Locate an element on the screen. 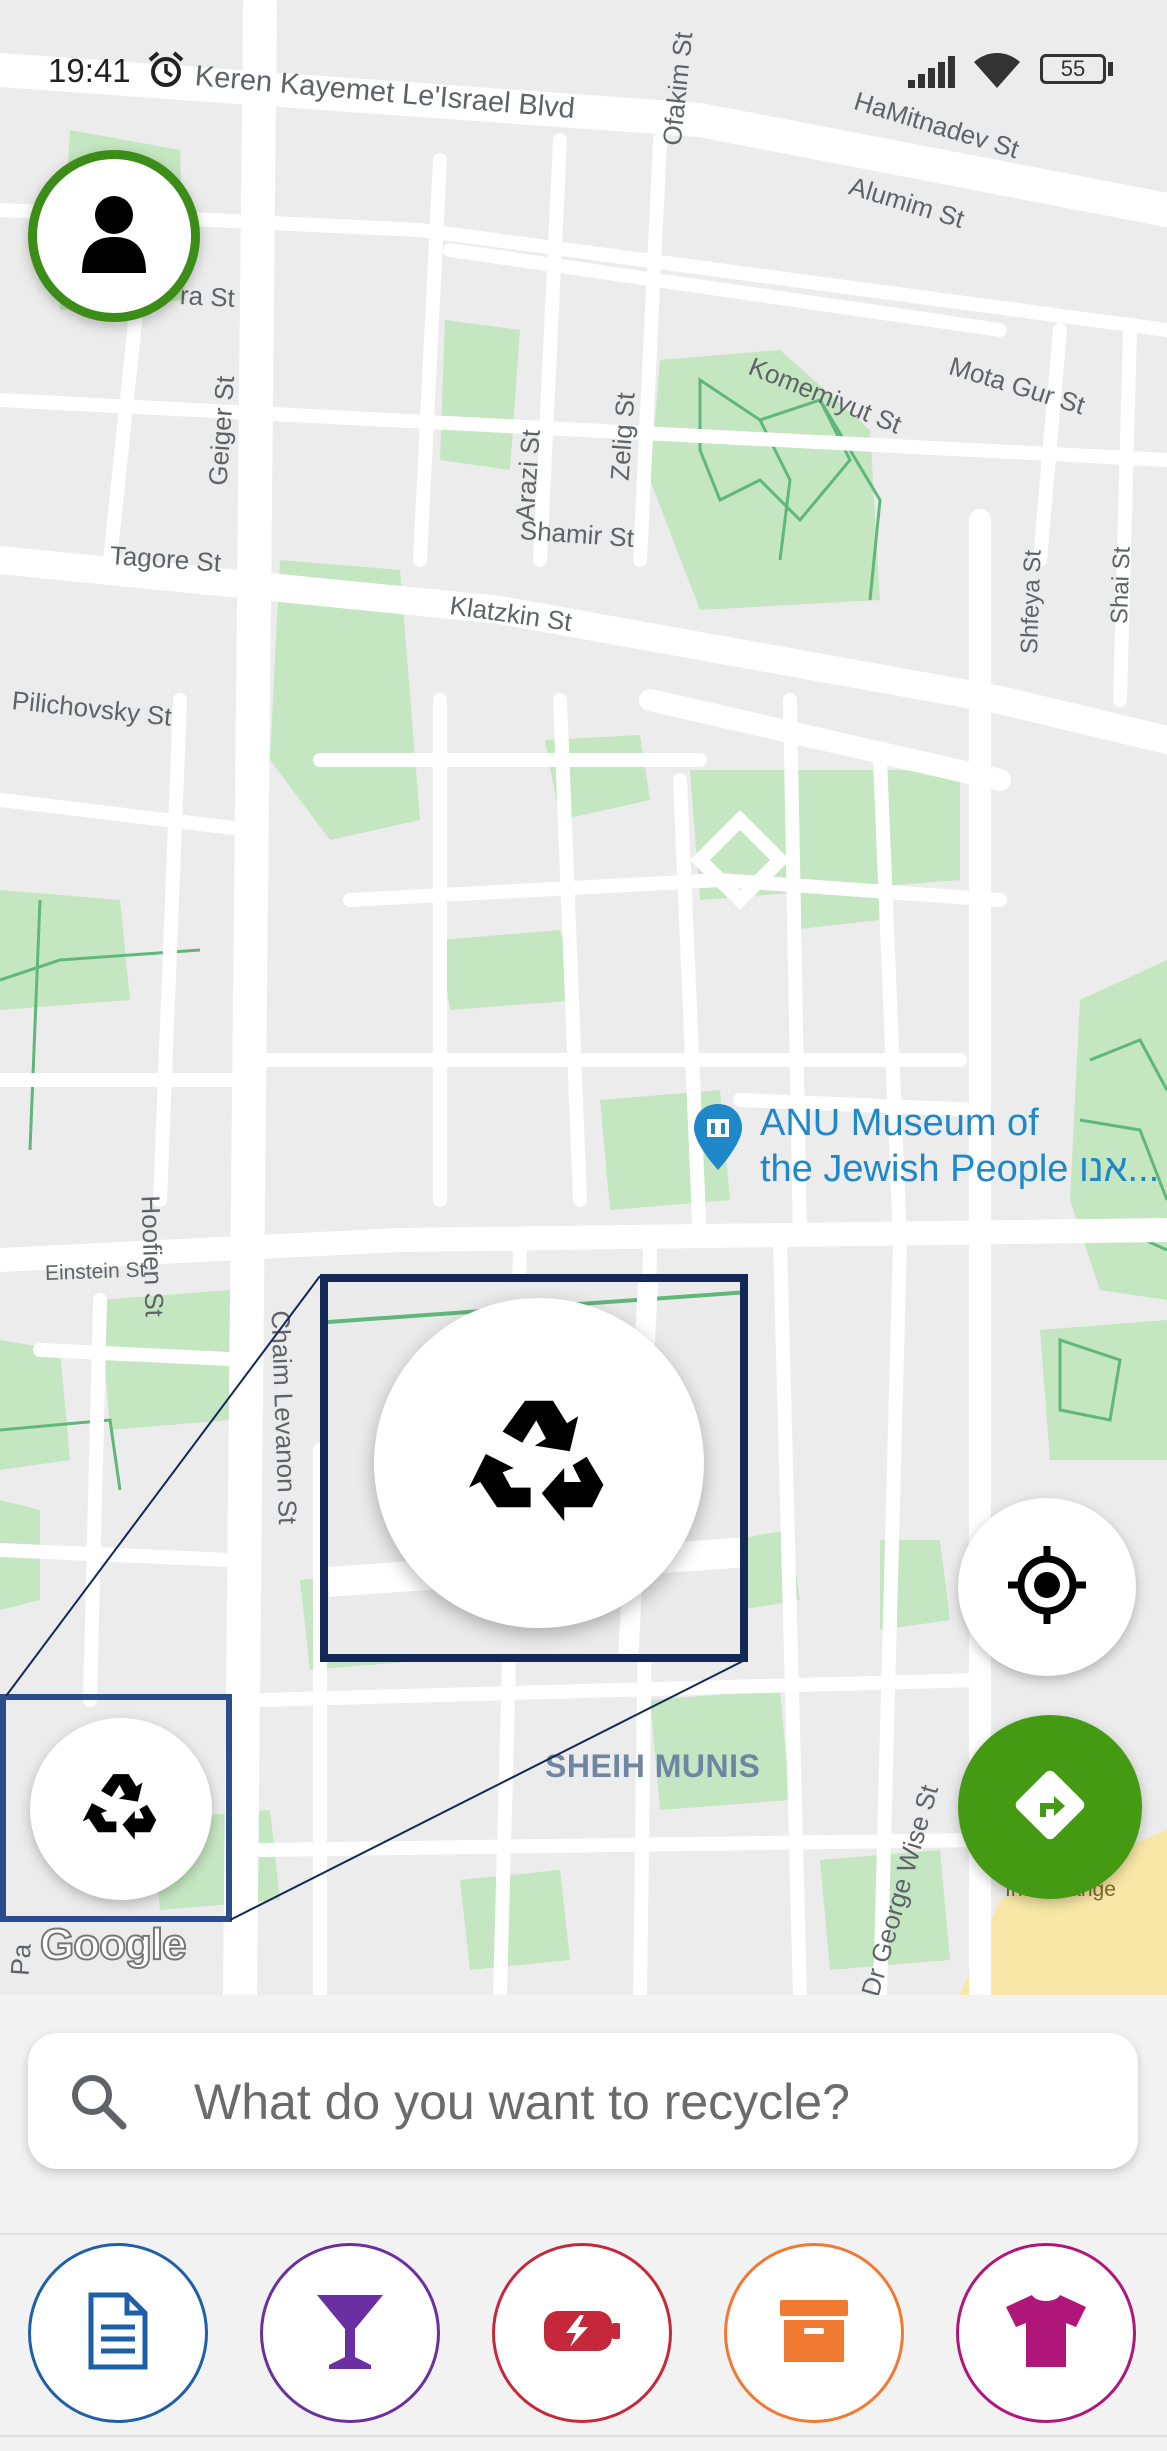 The height and width of the screenshot is (2451, 1167). recycle-icon is located at coordinates (121, 1809).